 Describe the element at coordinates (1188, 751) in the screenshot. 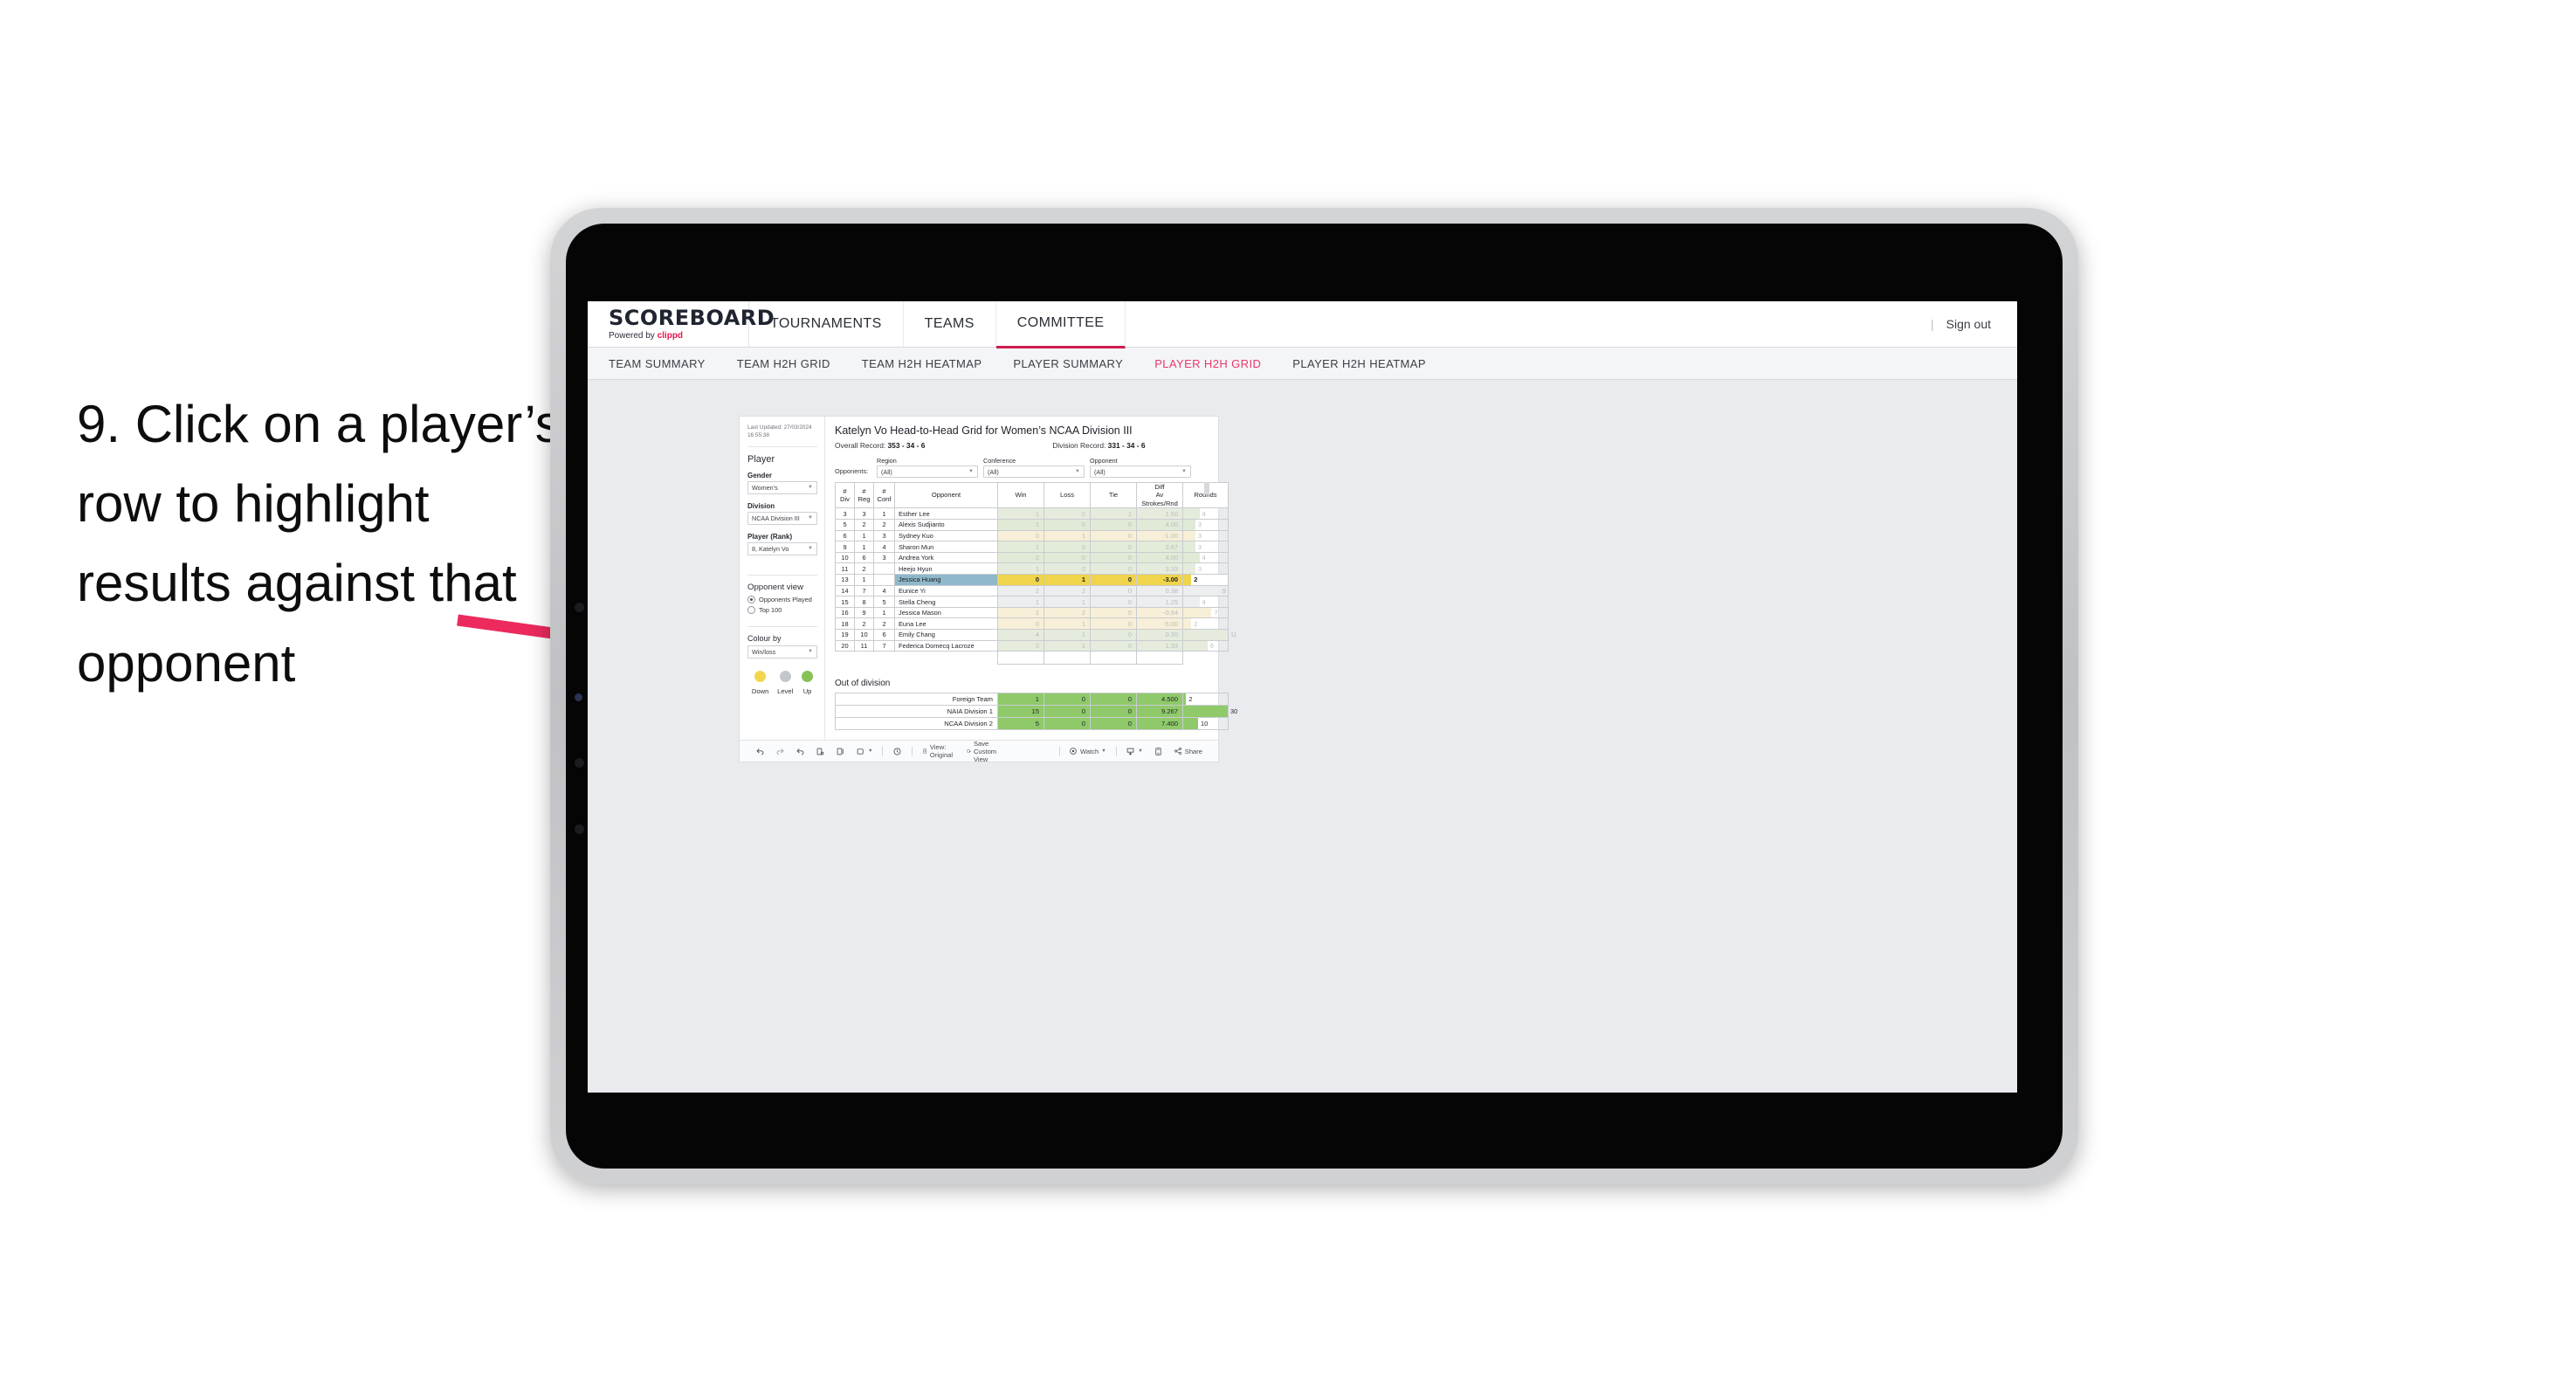

I see `share-button: Share` at that location.